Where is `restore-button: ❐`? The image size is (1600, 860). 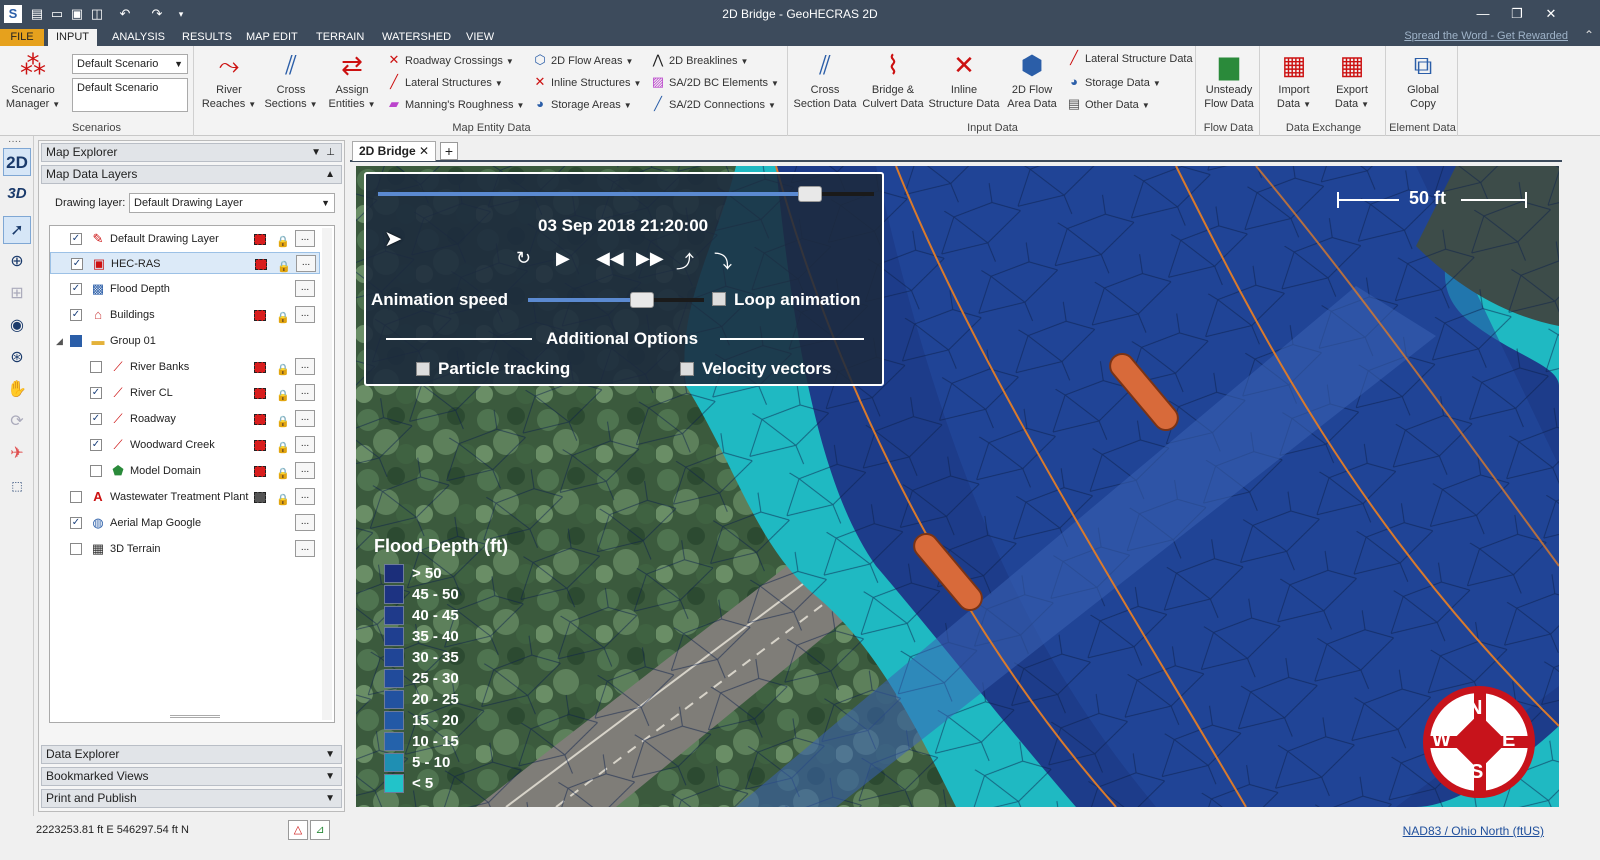 restore-button: ❐ is located at coordinates (1517, 14).